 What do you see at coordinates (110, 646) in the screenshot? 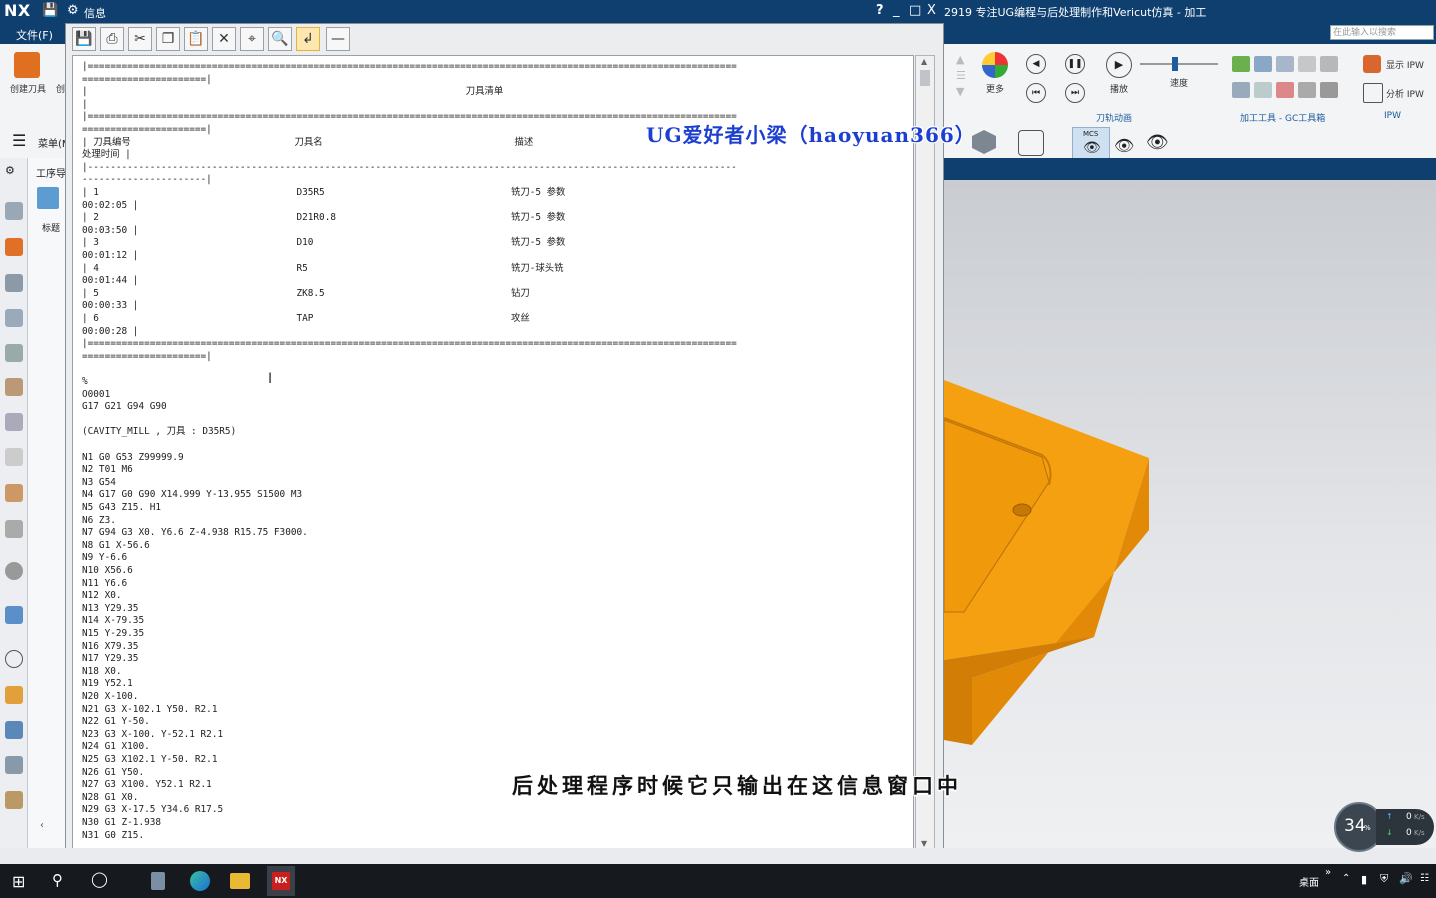
I see `info-line: N16 X79.35` at bounding box center [110, 646].